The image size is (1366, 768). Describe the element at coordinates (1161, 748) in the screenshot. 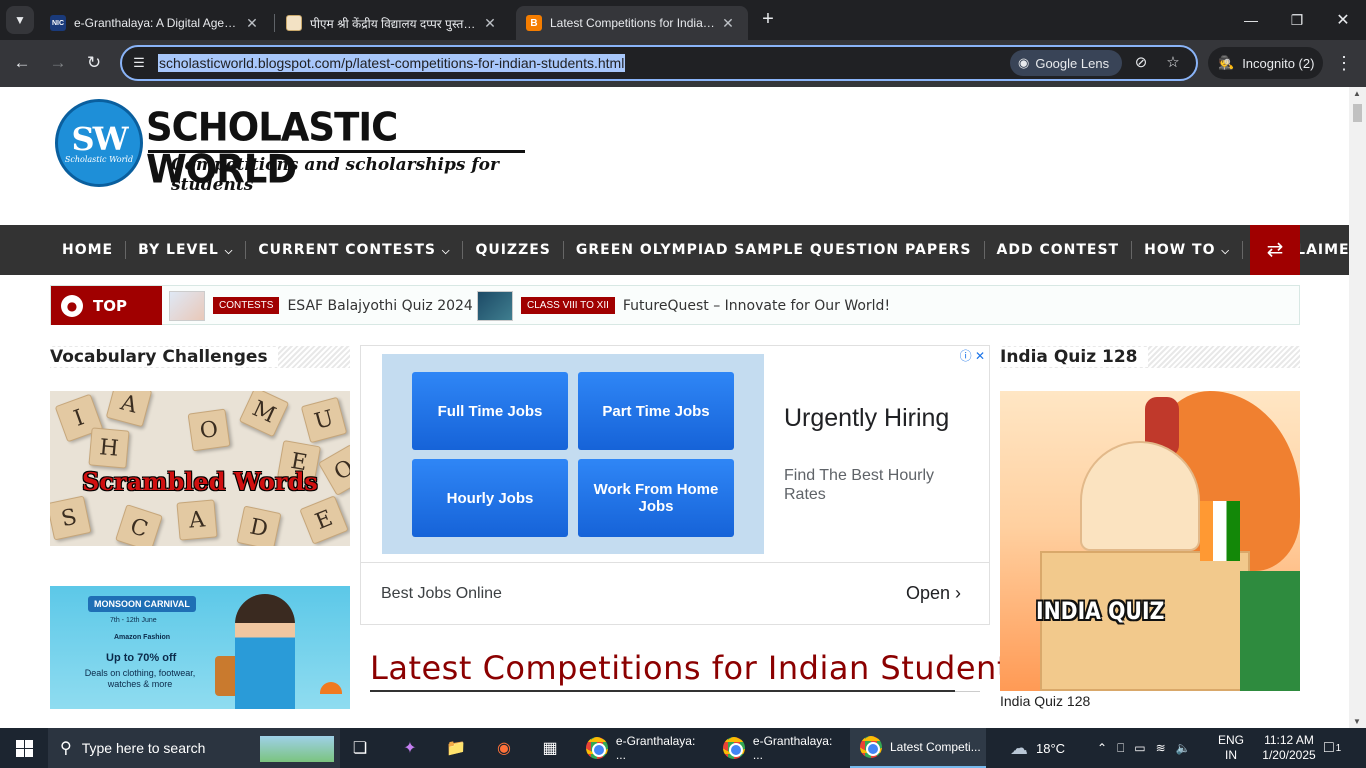

I see `wifi-icon: ≋` at that location.